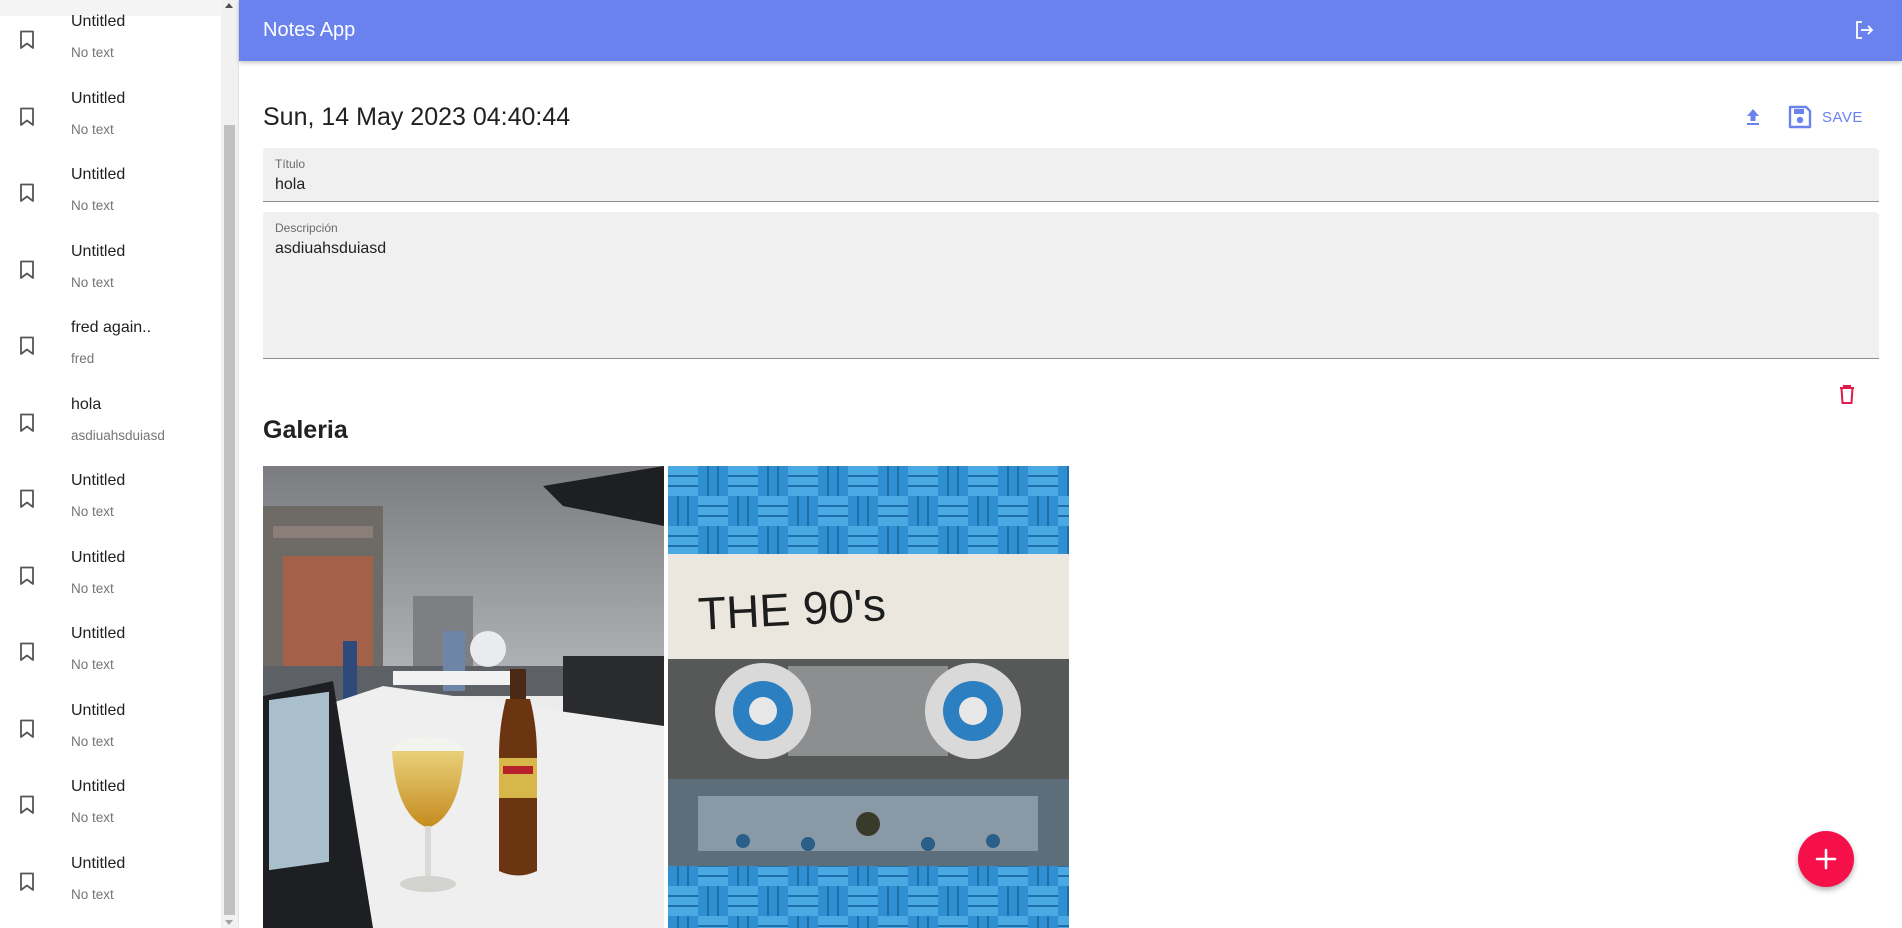 This screenshot has width=1902, height=928. I want to click on plus-icon, so click(1826, 859).